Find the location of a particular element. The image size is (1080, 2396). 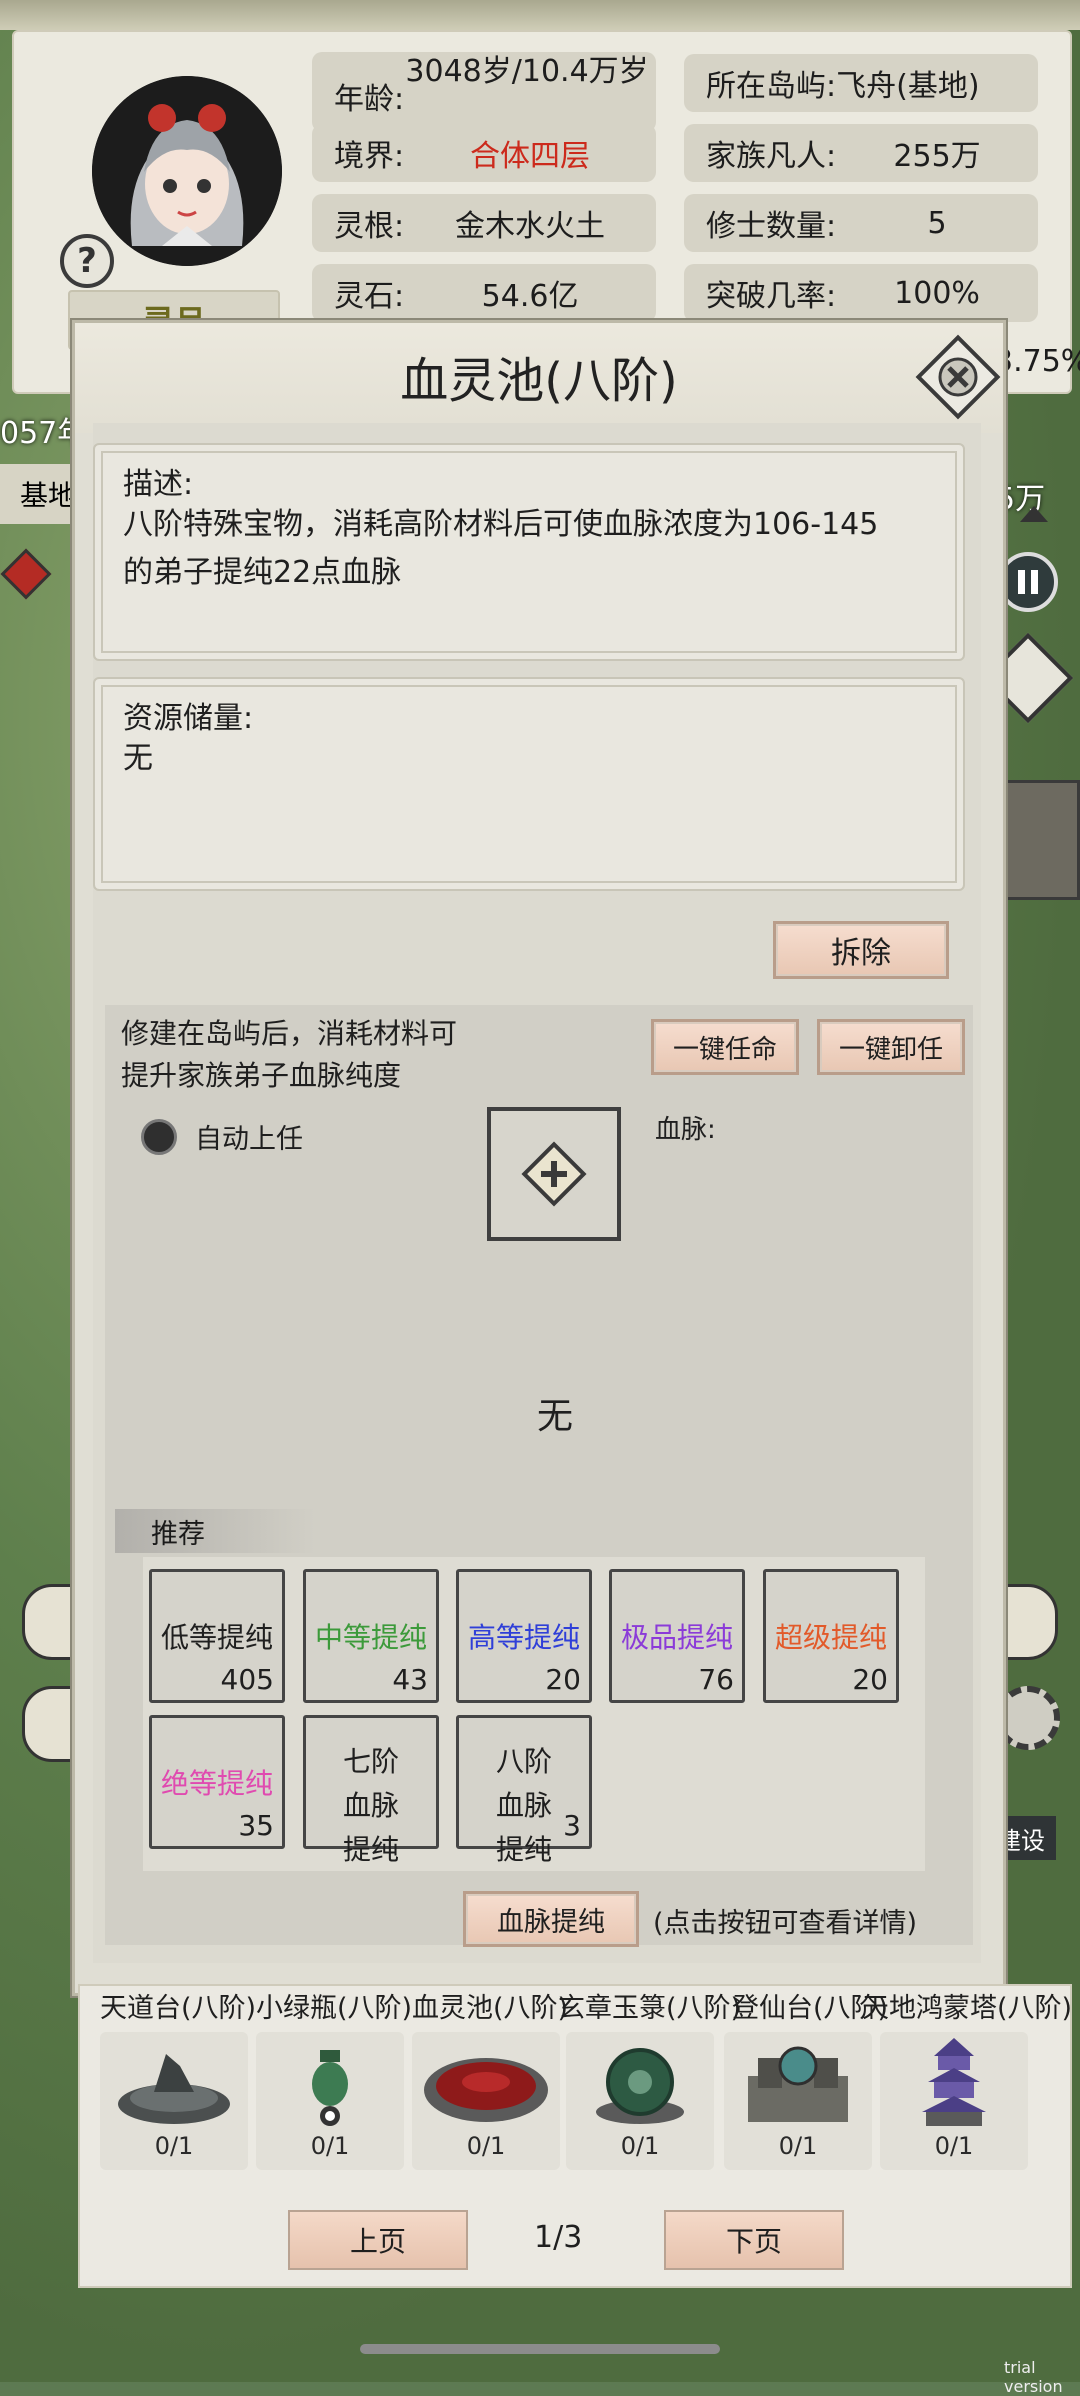

stat-mortals-label: 家族凡人: is located at coordinates (771, 156).